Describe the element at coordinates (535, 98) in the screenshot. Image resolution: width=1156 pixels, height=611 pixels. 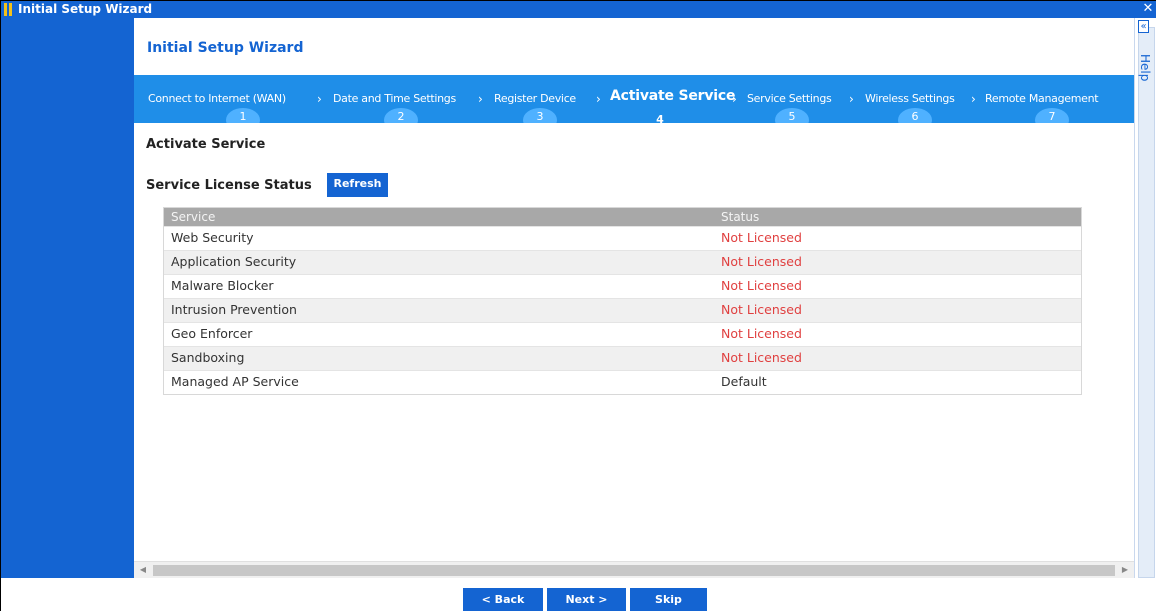
I see `step-label: Register Device` at that location.